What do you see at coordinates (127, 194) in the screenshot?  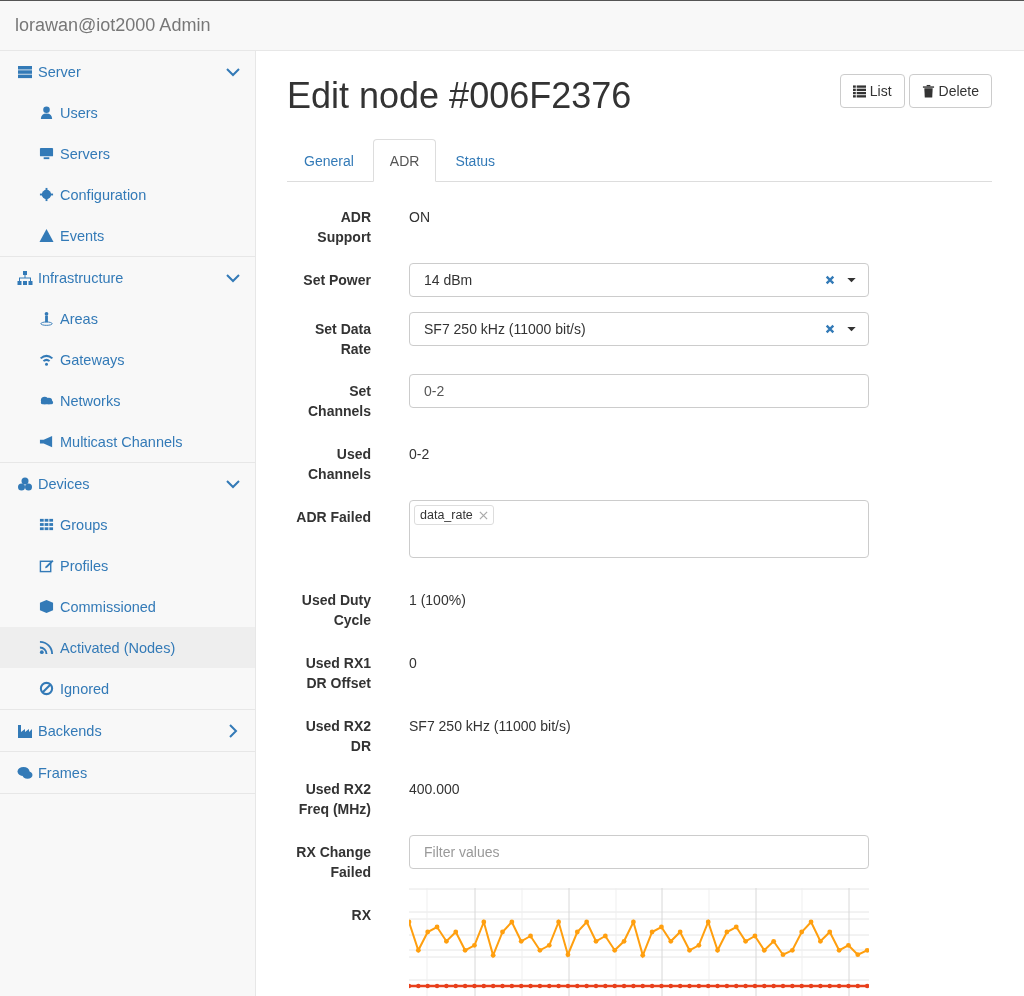 I see `sidebar-item: Configuration` at bounding box center [127, 194].